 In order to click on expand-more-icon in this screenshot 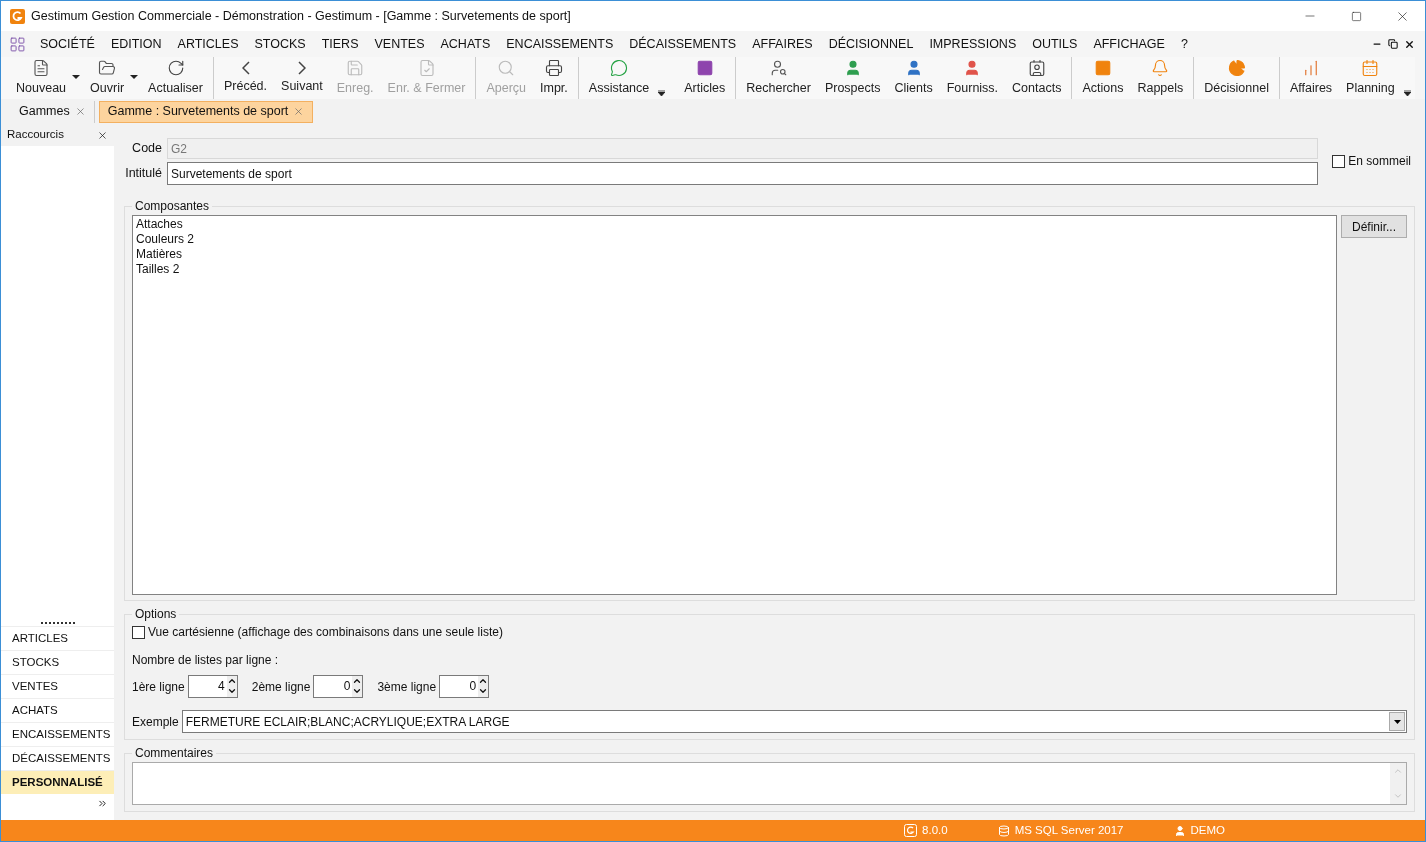, I will do `click(102, 803)`.